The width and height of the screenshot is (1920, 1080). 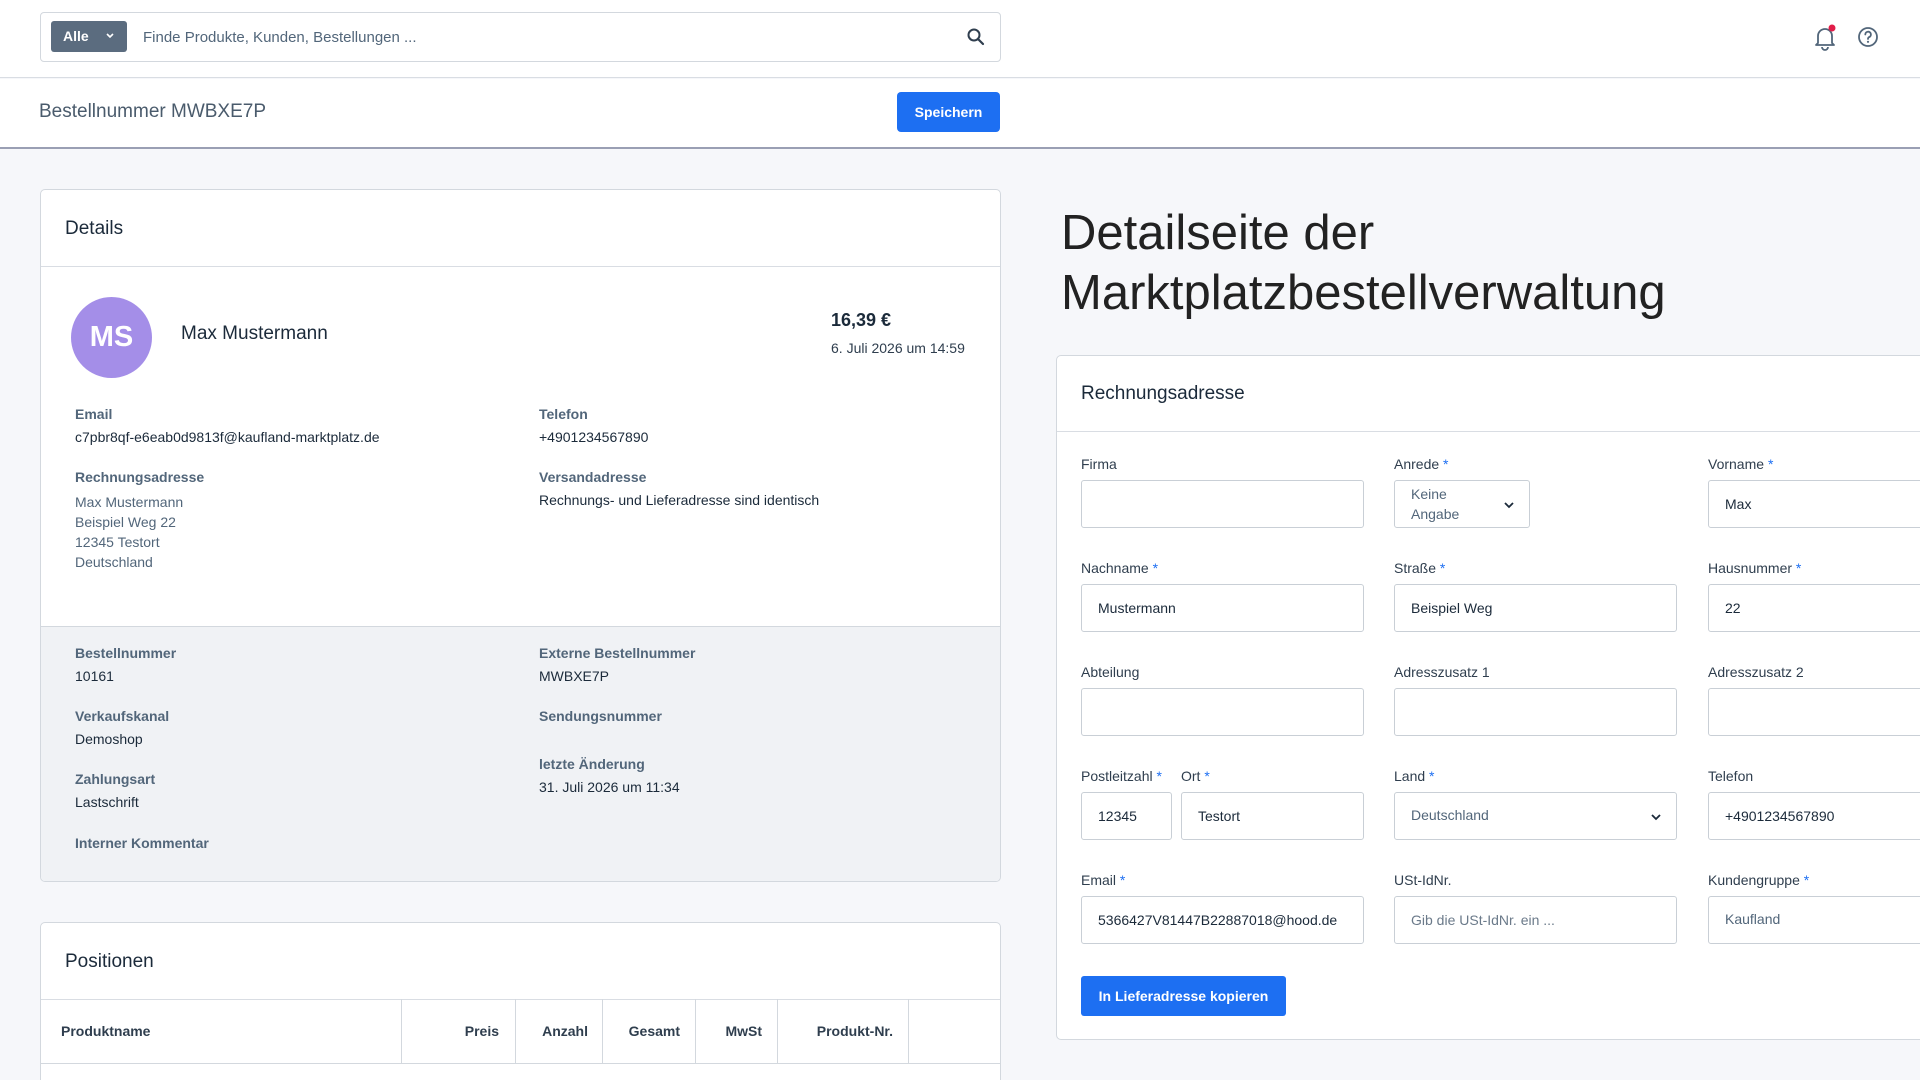 What do you see at coordinates (1115, 568) in the screenshot?
I see `lastname-label-text: Nachname` at bounding box center [1115, 568].